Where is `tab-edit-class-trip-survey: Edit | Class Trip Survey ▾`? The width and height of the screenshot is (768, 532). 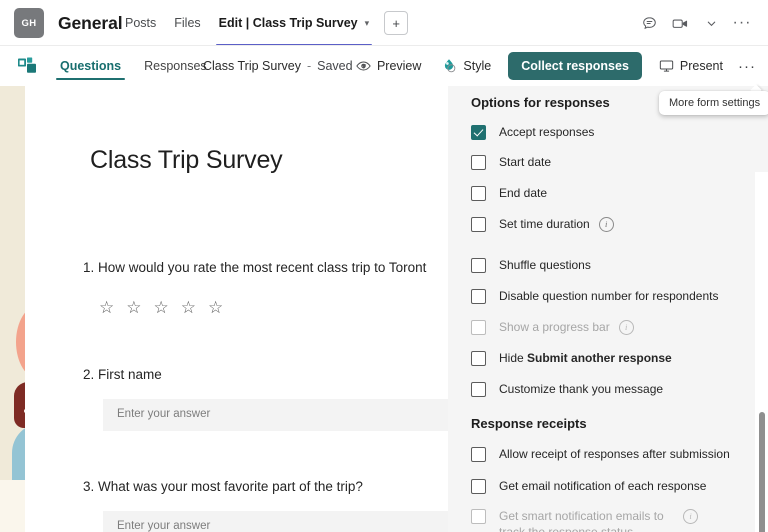 tab-edit-class-trip-survey: Edit | Class Trip Survey ▾ is located at coordinates (294, 23).